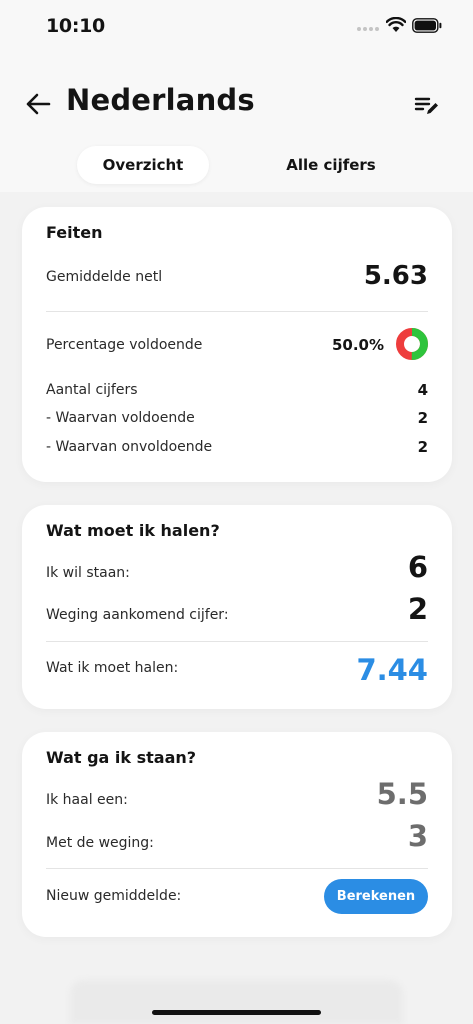 The width and height of the screenshot is (473, 1024). What do you see at coordinates (368, 29) in the screenshot?
I see `signal-icon` at bounding box center [368, 29].